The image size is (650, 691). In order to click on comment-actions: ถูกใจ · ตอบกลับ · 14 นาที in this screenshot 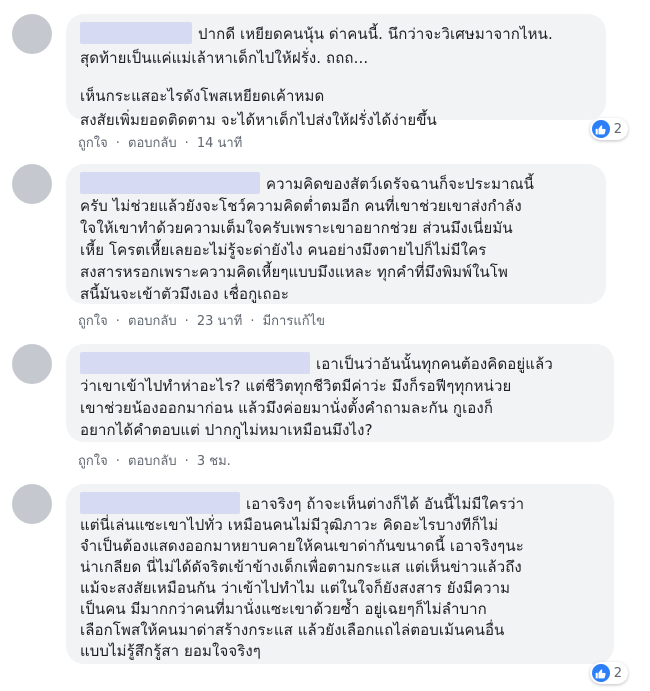, I will do `click(160, 143)`.